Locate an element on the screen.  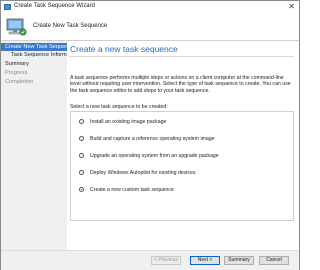
option-install-existing-image: Install an existing image package is located at coordinates (122, 121).